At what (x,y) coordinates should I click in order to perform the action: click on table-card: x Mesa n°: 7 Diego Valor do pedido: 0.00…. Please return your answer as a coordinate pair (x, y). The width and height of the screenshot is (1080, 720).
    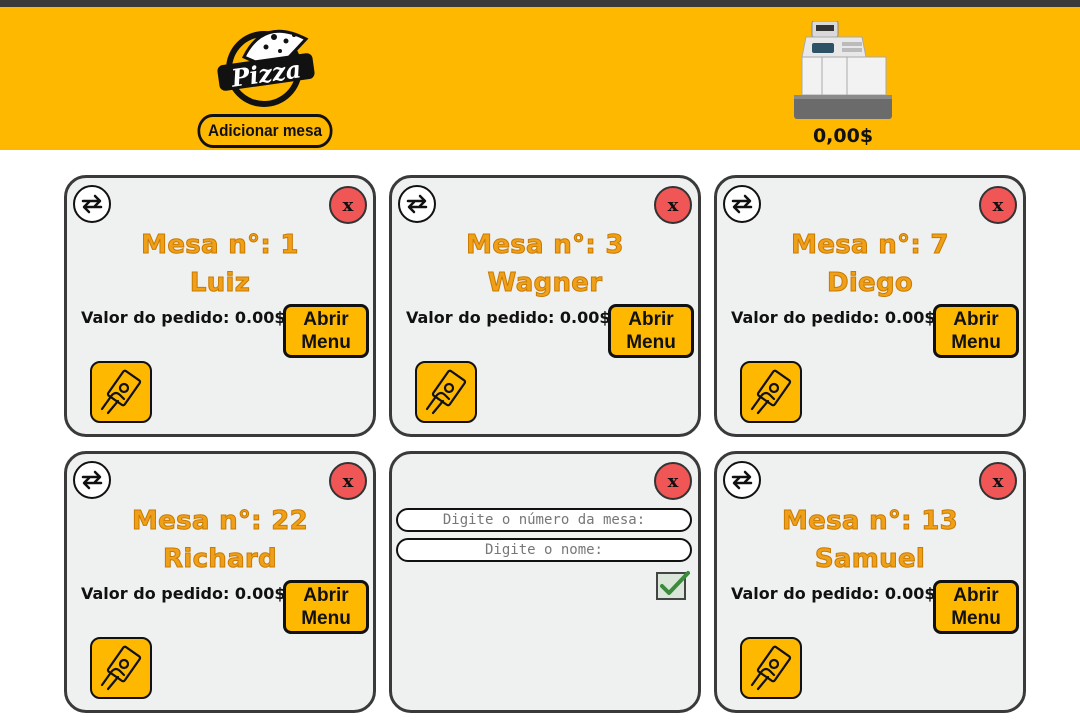
    Looking at the image, I should click on (870, 306).